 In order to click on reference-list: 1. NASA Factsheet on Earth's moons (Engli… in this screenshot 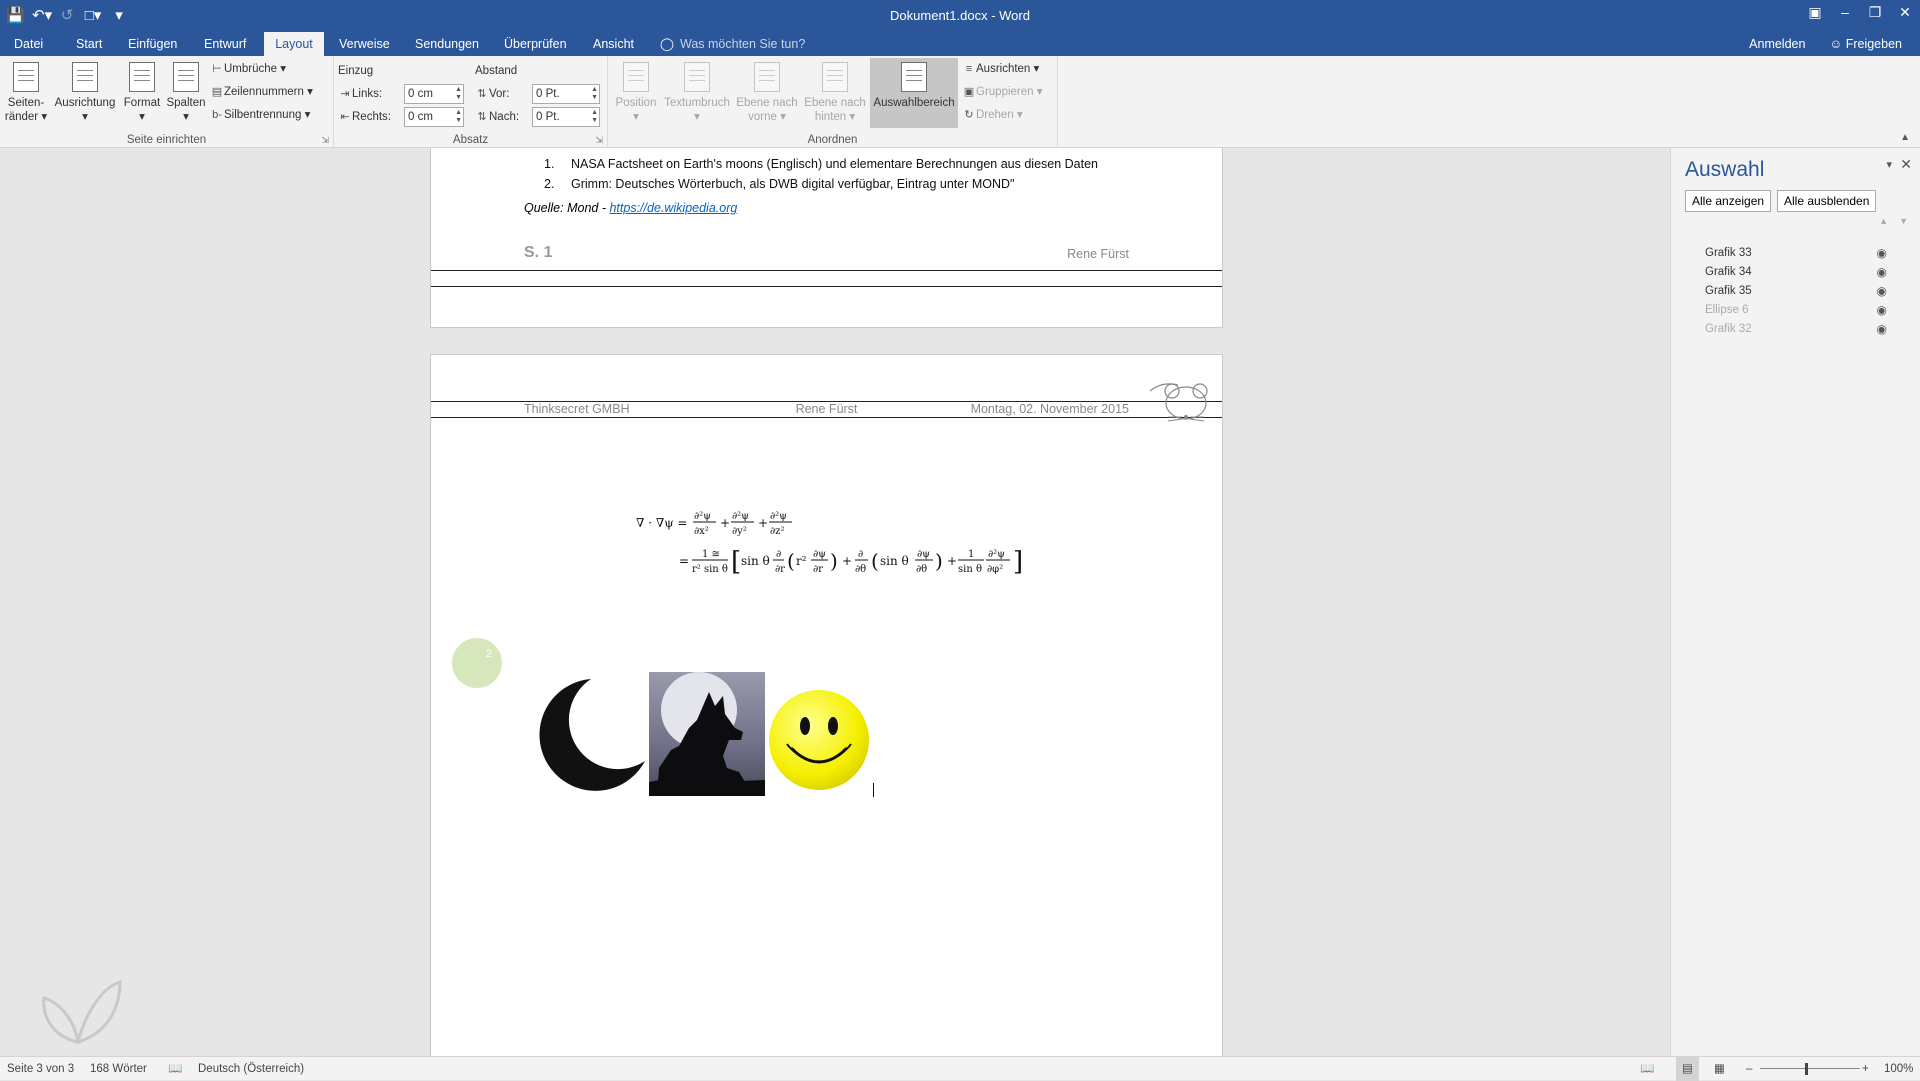, I will do `click(821, 174)`.